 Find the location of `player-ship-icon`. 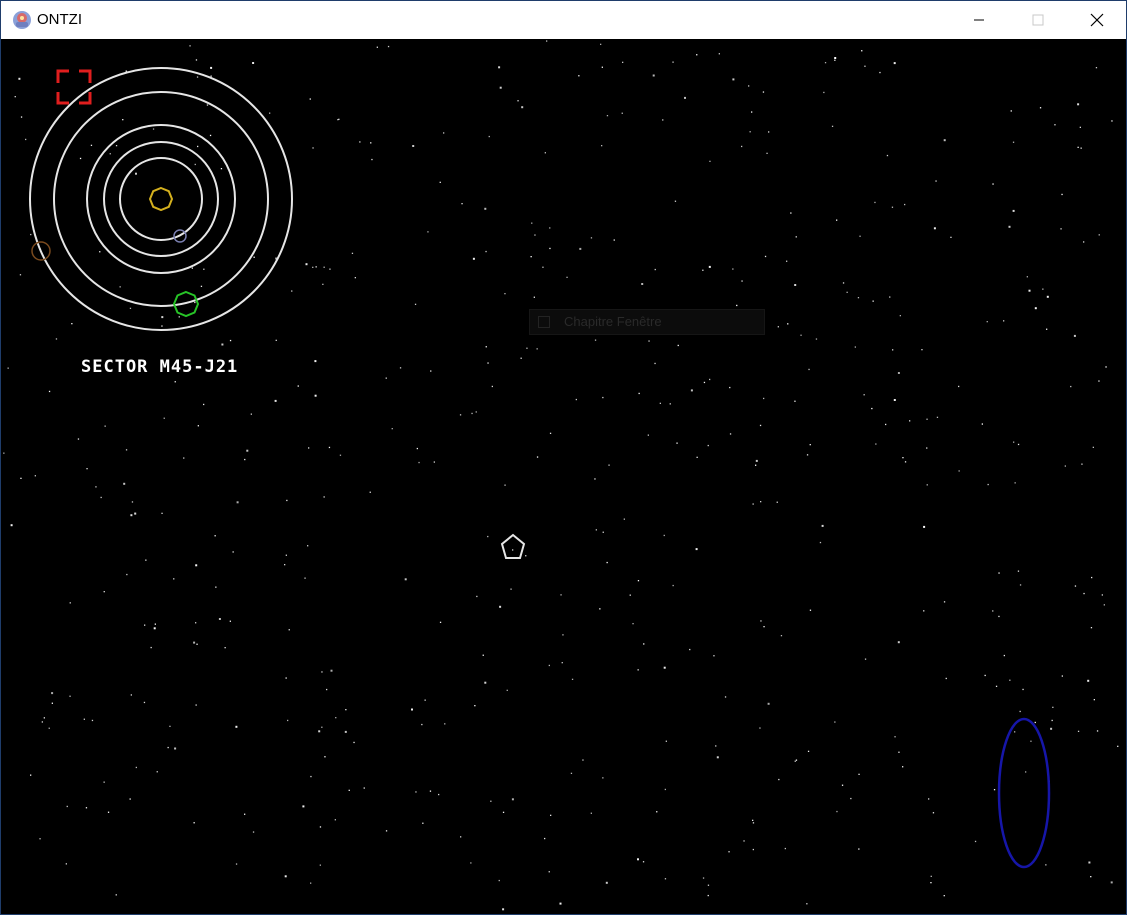

player-ship-icon is located at coordinates (513, 546).